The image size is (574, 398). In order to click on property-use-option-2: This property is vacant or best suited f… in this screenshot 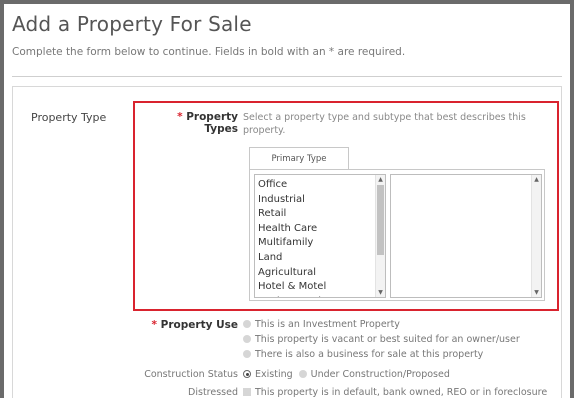, I will do `click(381, 339)`.